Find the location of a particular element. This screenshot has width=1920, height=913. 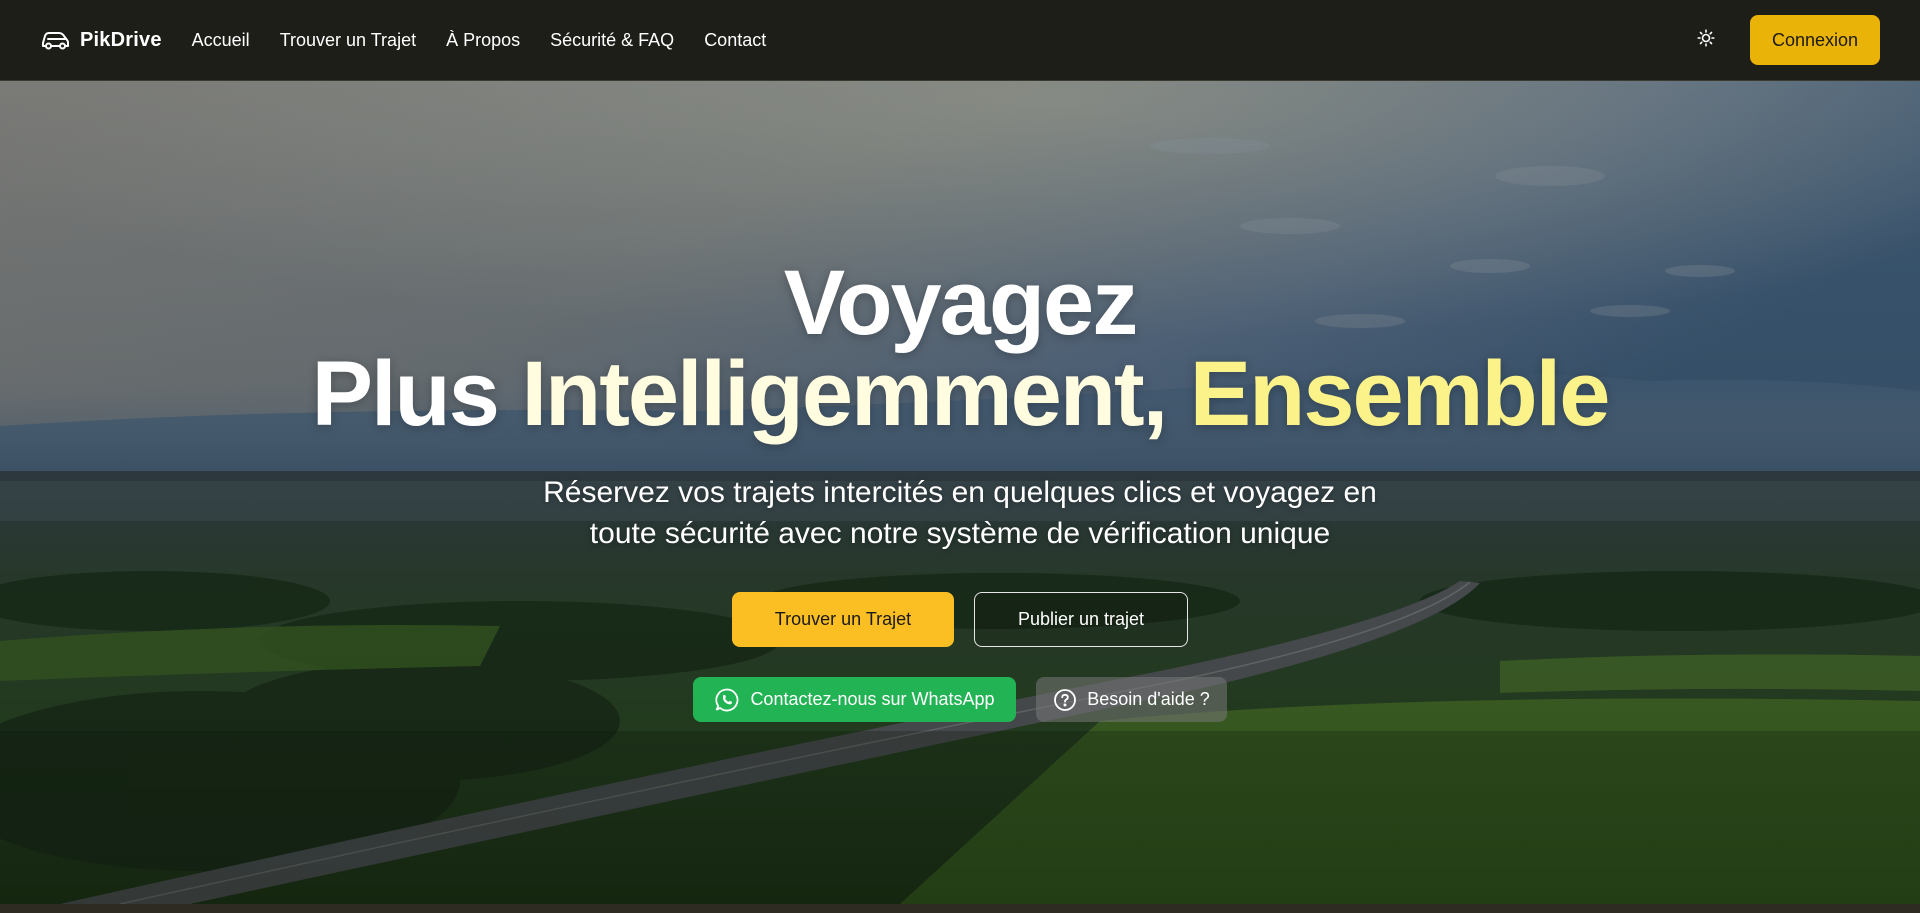

login-button: Connexion is located at coordinates (1815, 40).